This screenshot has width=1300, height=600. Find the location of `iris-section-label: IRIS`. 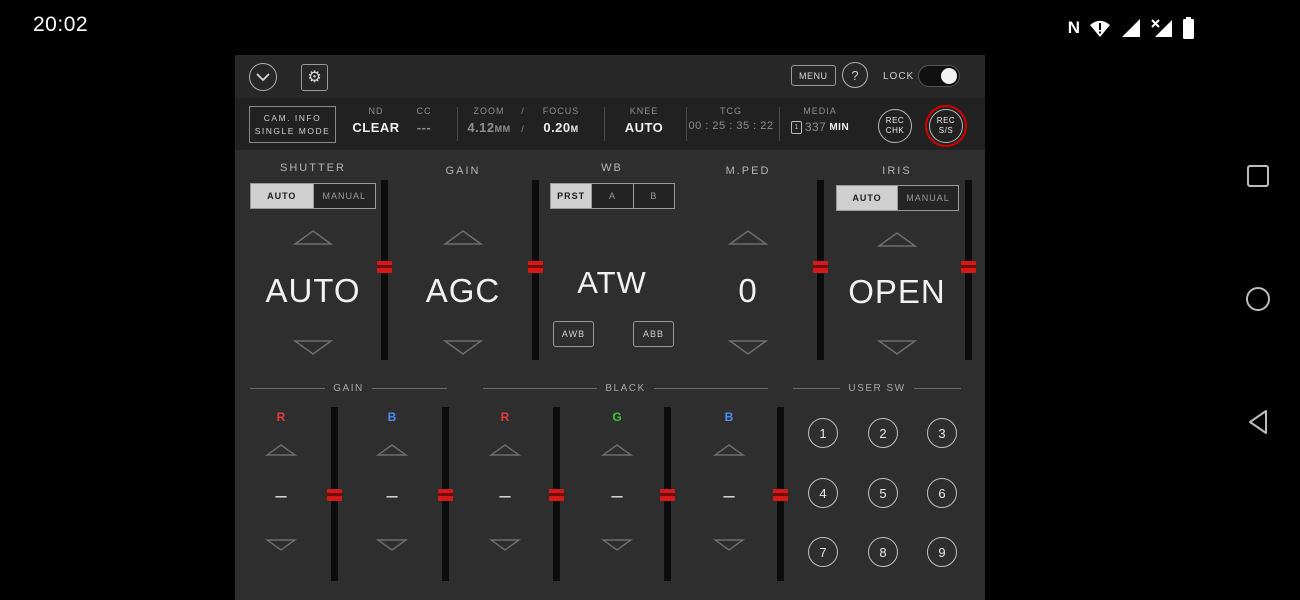

iris-section-label: IRIS is located at coordinates (897, 171).